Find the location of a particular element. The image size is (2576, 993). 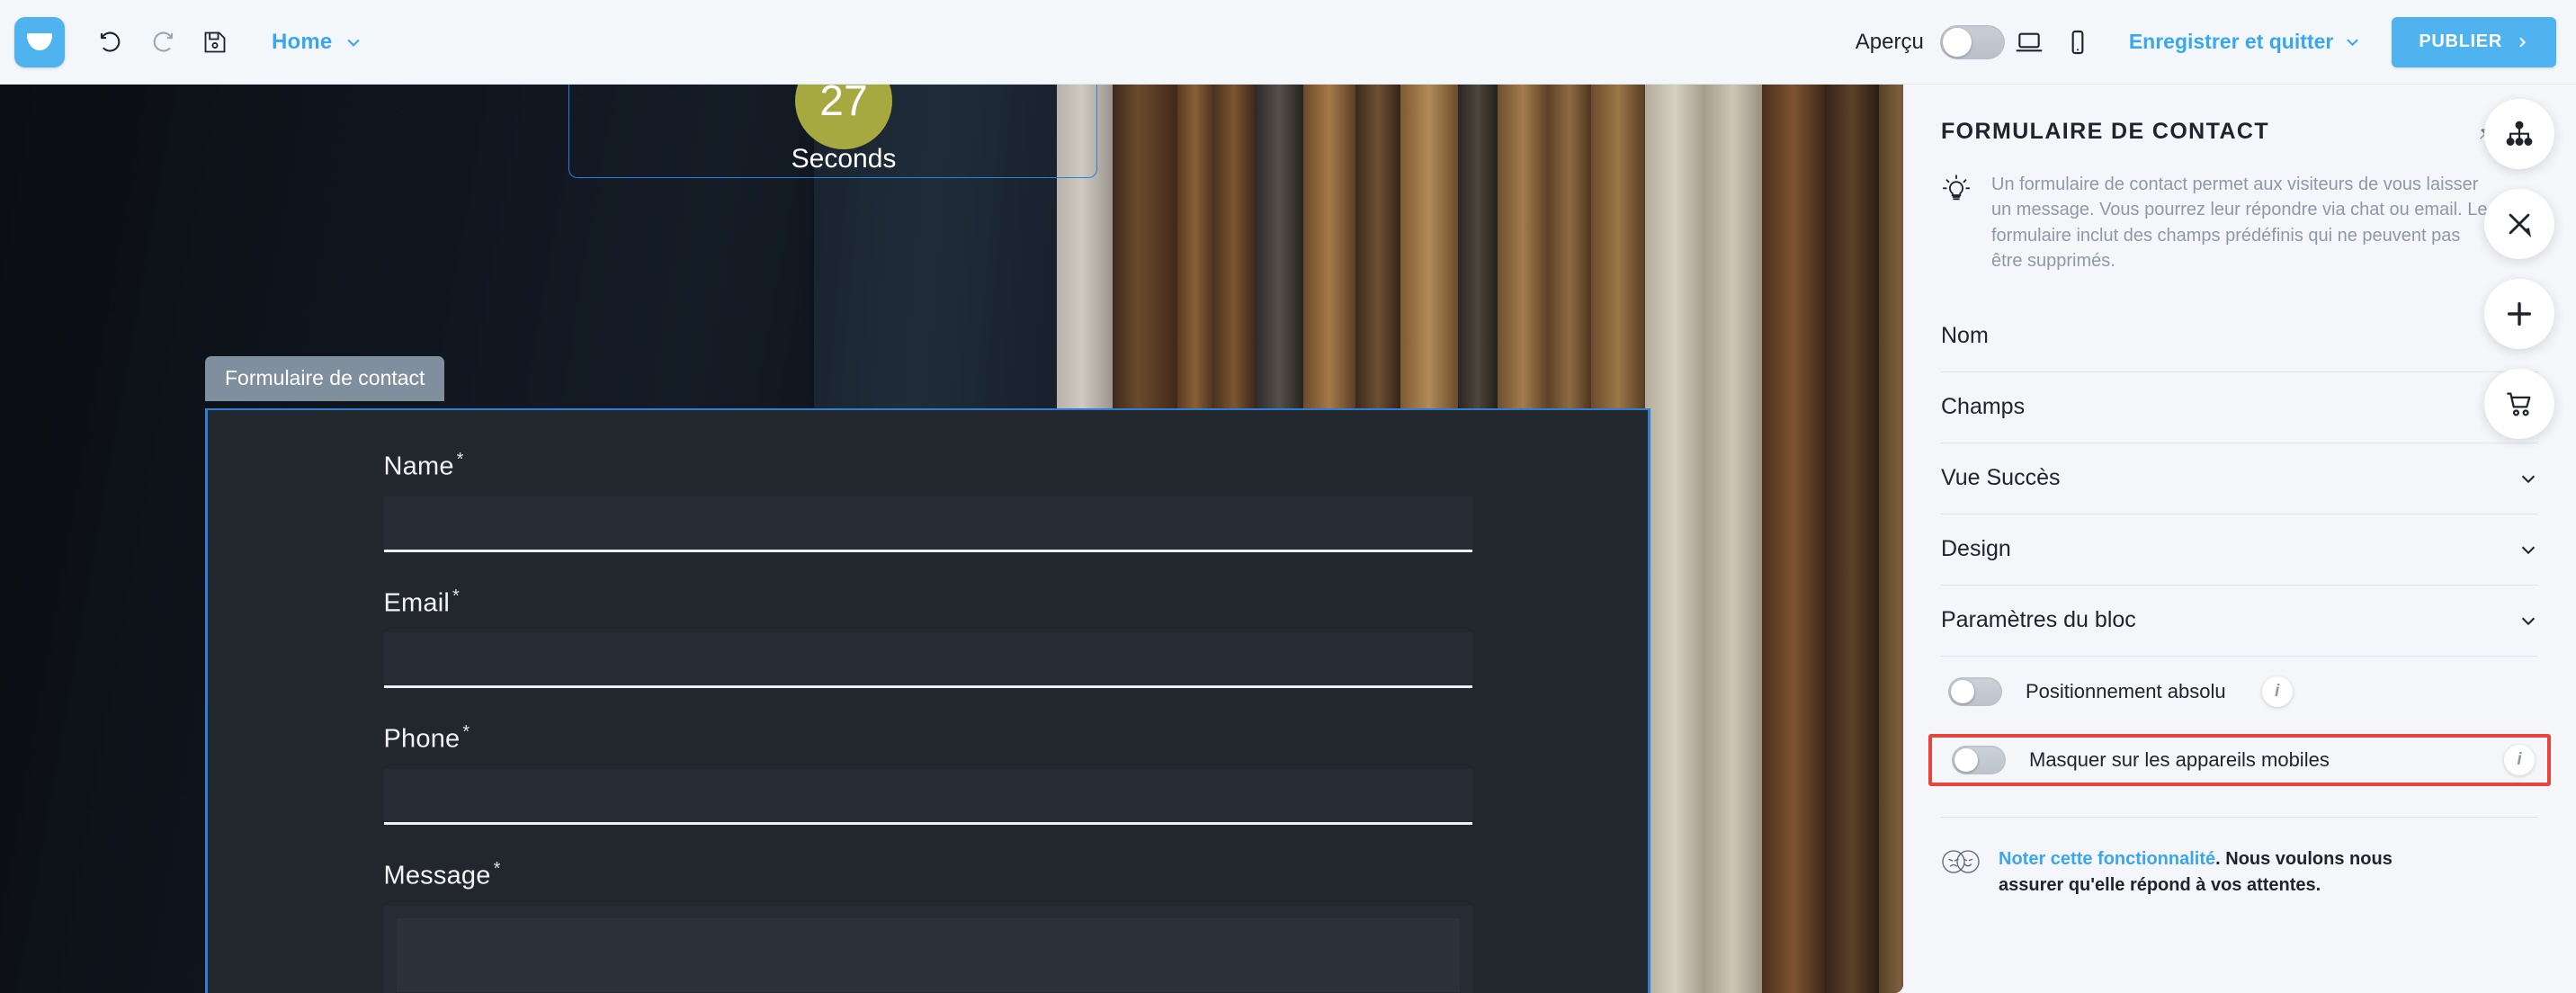

form-field-phone: Phone * is located at coordinates (927, 773).